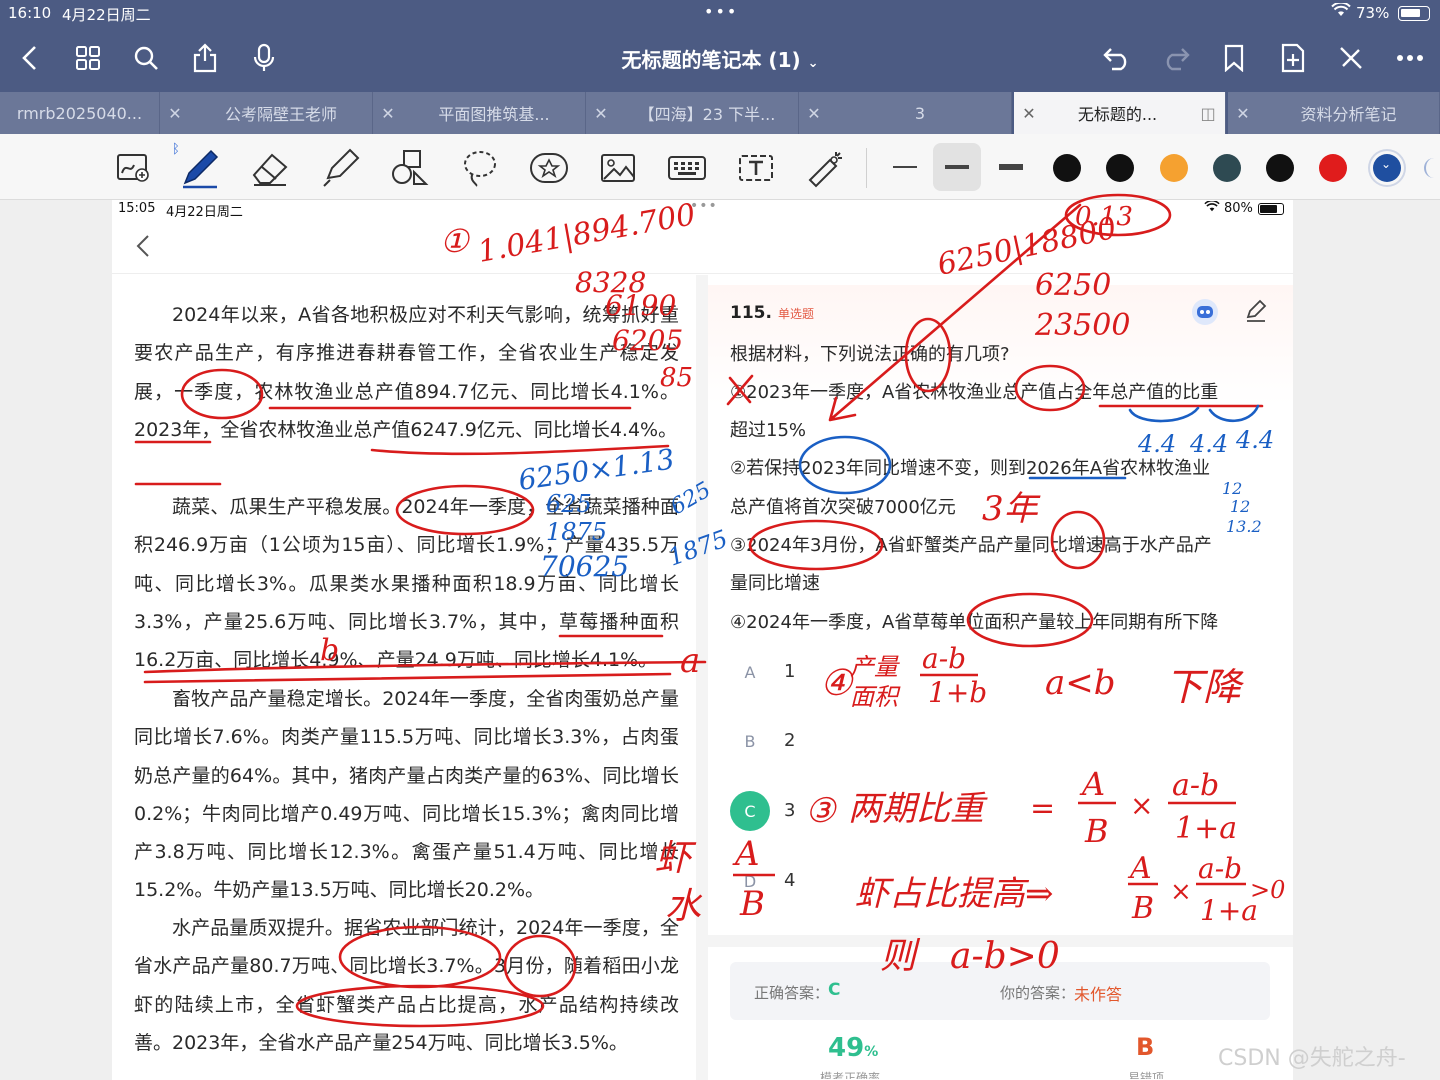 The height and width of the screenshot is (1080, 1440). What do you see at coordinates (1238, 208) in the screenshot?
I see `inner-battery-percent: 80%` at bounding box center [1238, 208].